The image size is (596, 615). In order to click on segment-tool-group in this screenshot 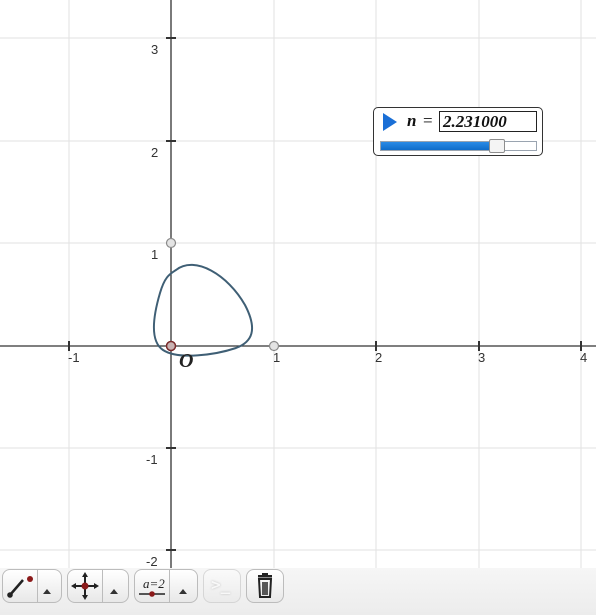, I will do `click(32, 586)`.